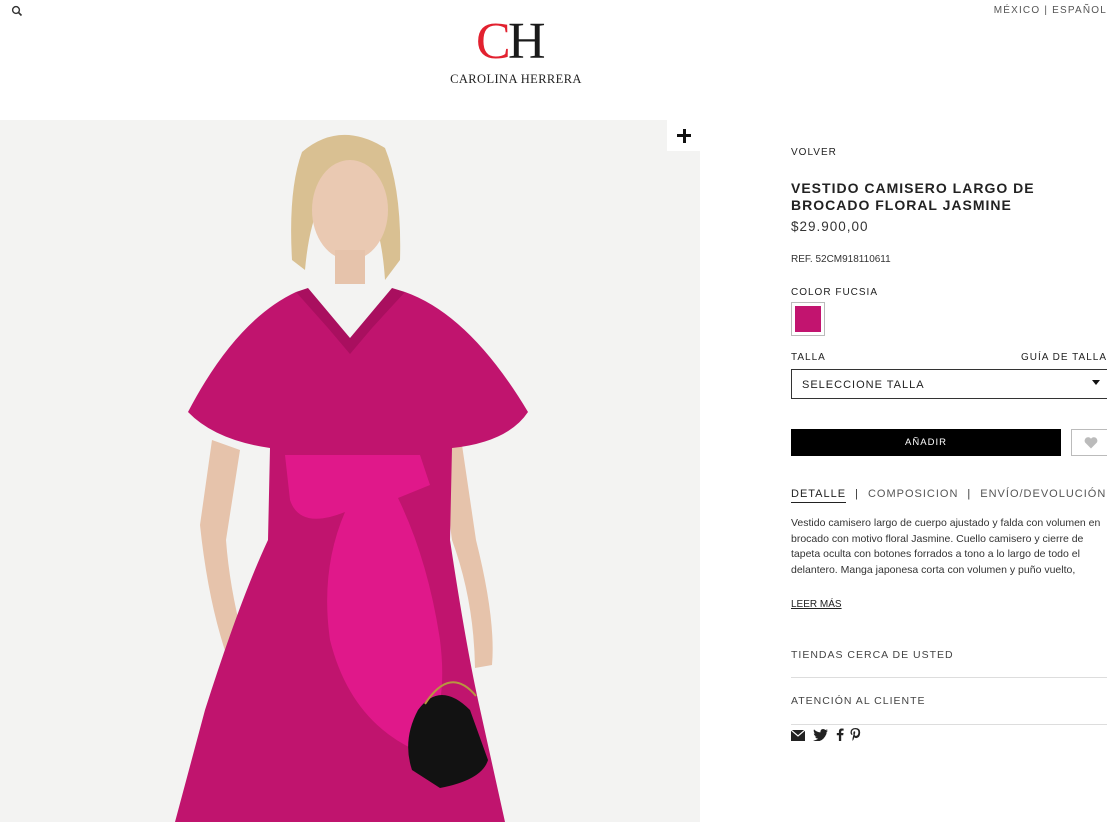 Image resolution: width=1107 pixels, height=822 pixels. I want to click on tab-envio-devolucion: ENVÍO/DEVOLUCIÓN, so click(1043, 494).